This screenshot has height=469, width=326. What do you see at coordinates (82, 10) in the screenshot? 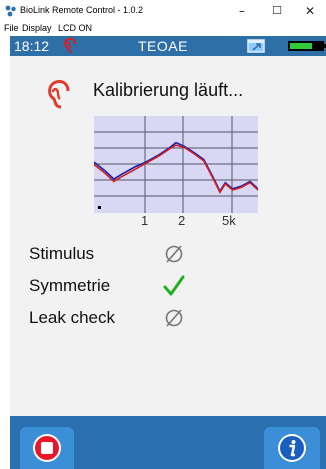
I see `window-title: BioLink Remote Control - 1.0.2` at bounding box center [82, 10].